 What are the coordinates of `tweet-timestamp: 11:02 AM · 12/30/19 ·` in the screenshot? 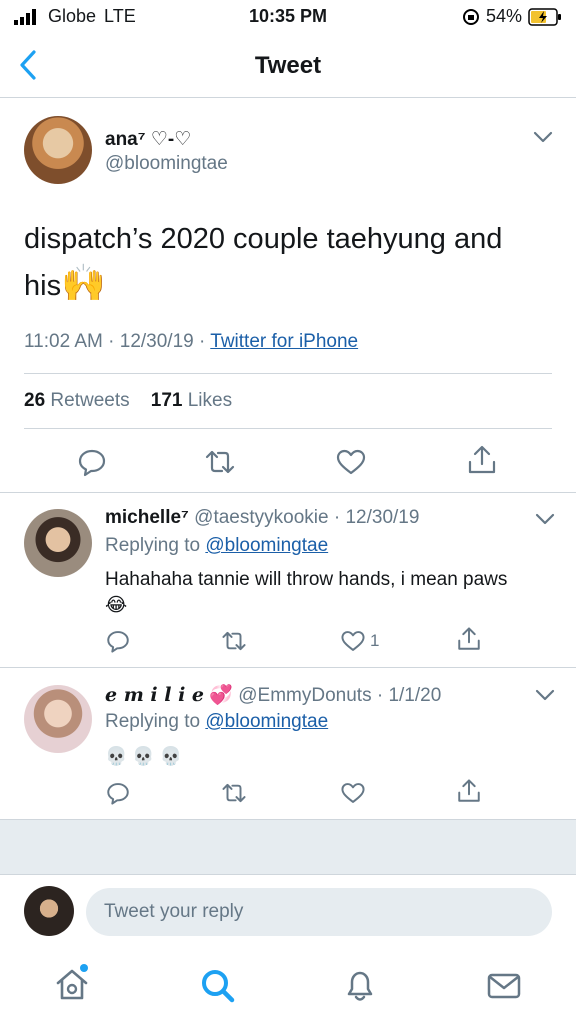 It's located at (117, 341).